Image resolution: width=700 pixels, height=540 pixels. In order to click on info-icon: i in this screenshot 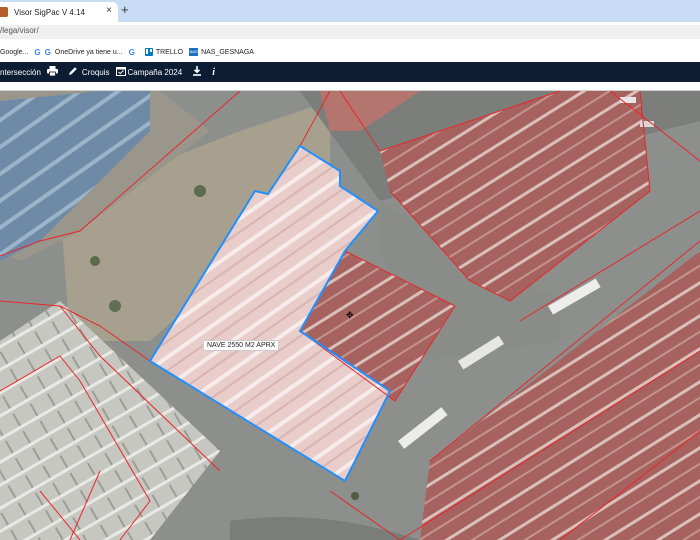, I will do `click(213, 72)`.